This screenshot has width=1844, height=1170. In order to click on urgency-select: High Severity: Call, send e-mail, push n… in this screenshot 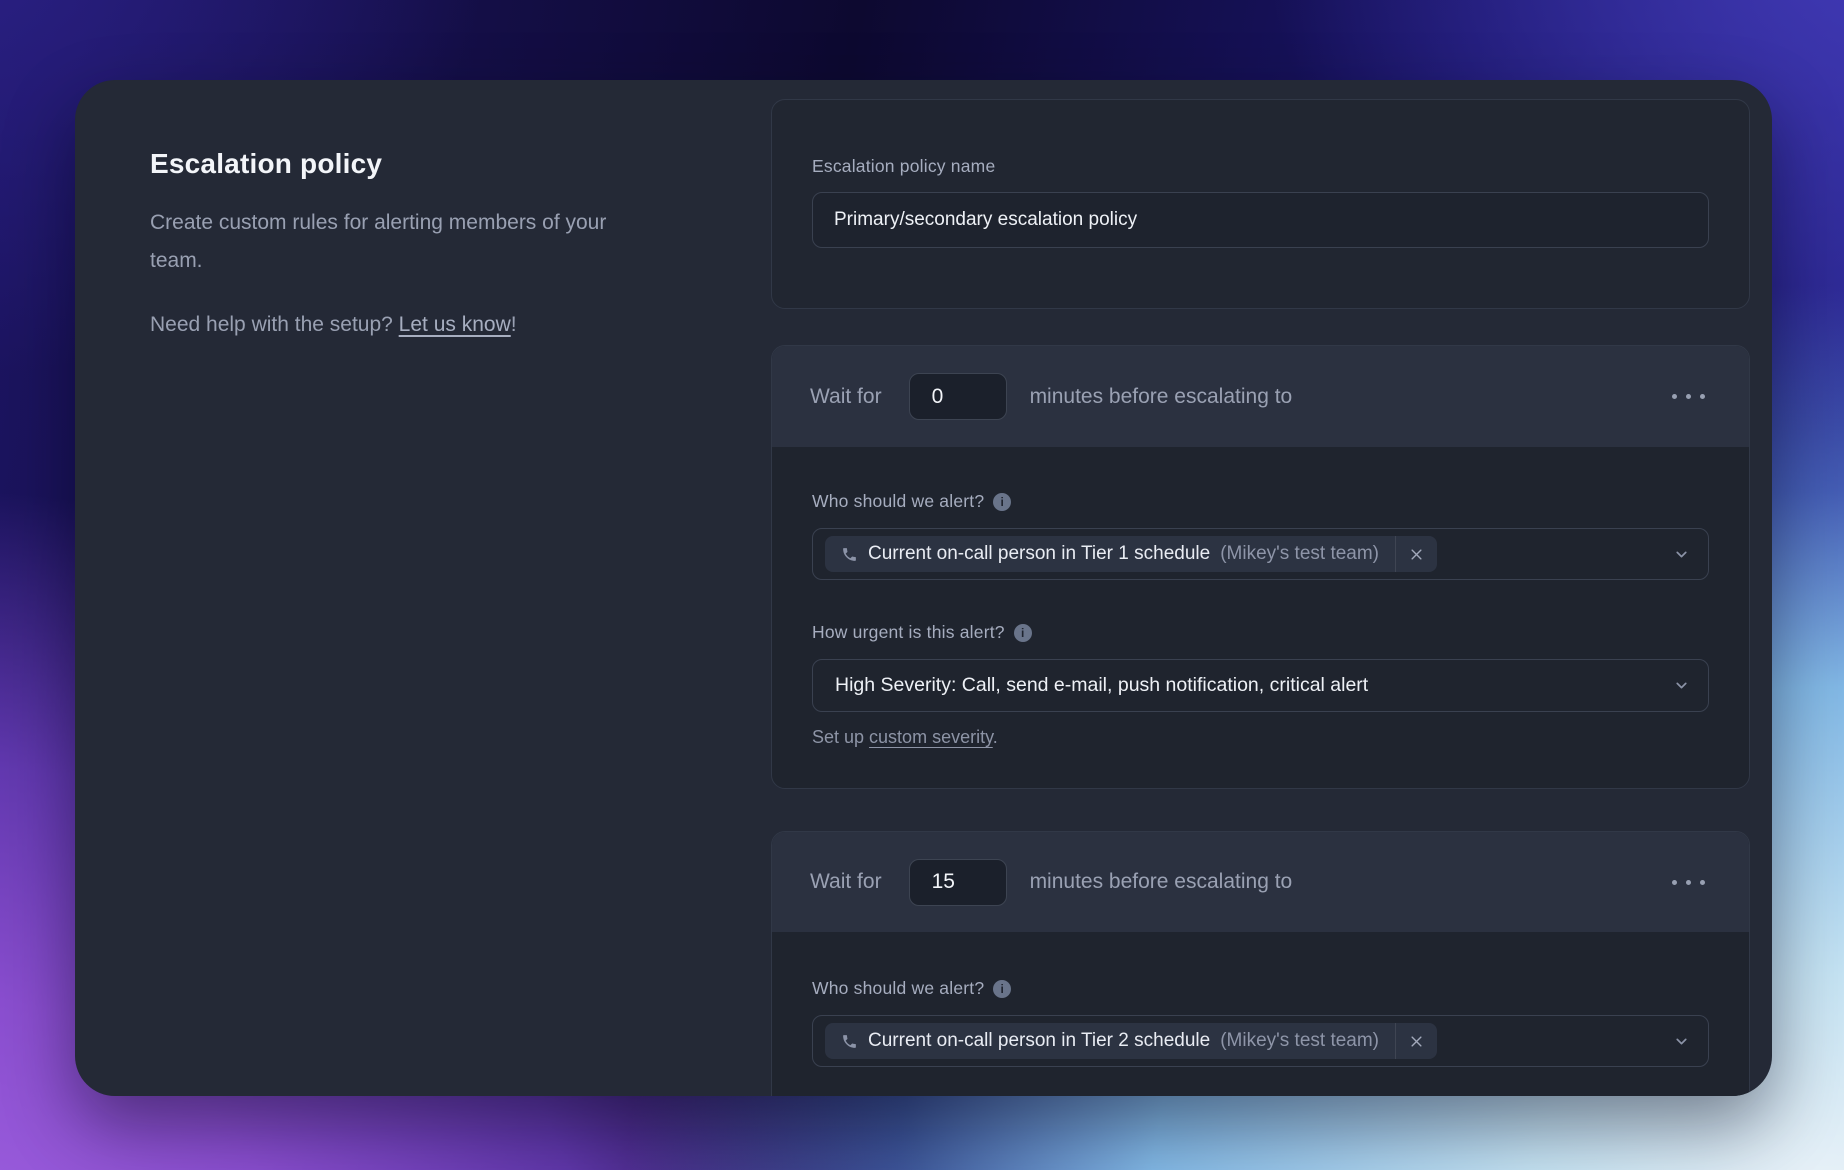, I will do `click(1260, 685)`.